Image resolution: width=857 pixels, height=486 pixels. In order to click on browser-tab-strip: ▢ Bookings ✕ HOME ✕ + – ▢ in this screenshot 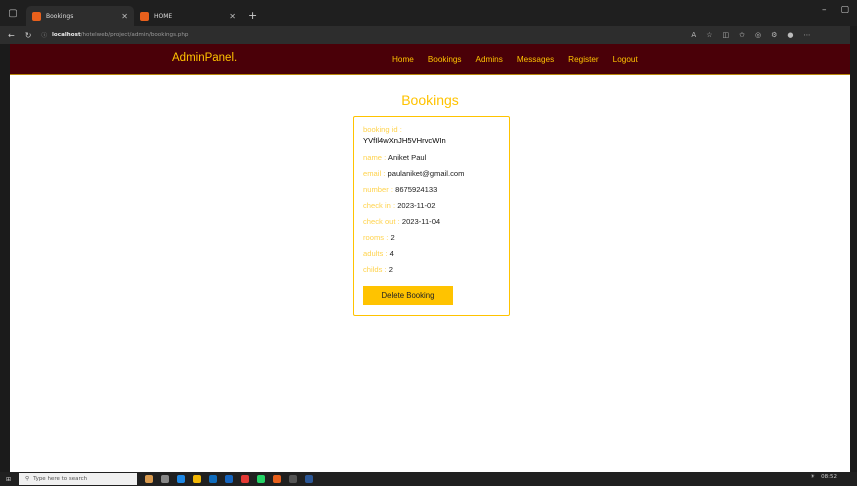, I will do `click(428, 13)`.